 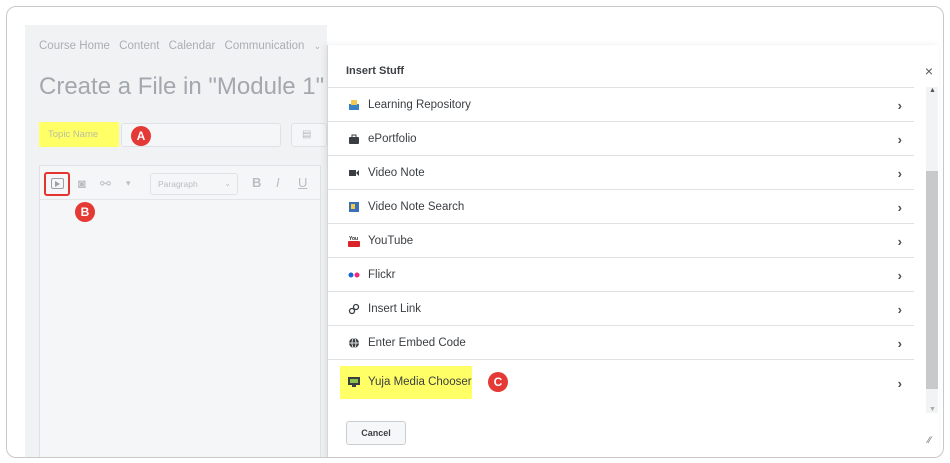 I want to click on youtube-icon: You, so click(x=354, y=241).